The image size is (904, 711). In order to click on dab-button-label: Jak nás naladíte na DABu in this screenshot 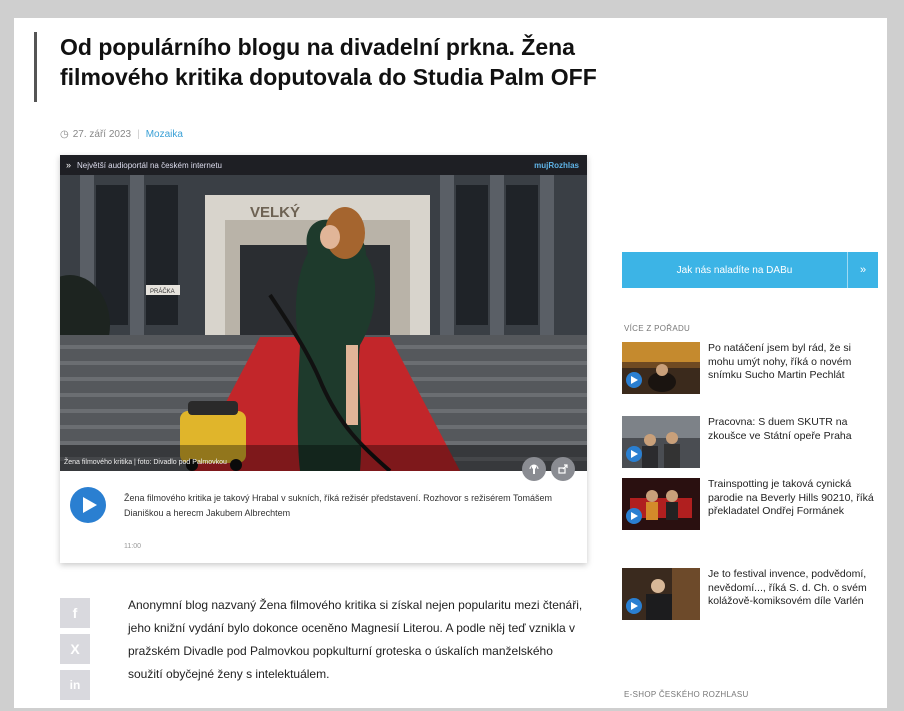, I will do `click(734, 270)`.